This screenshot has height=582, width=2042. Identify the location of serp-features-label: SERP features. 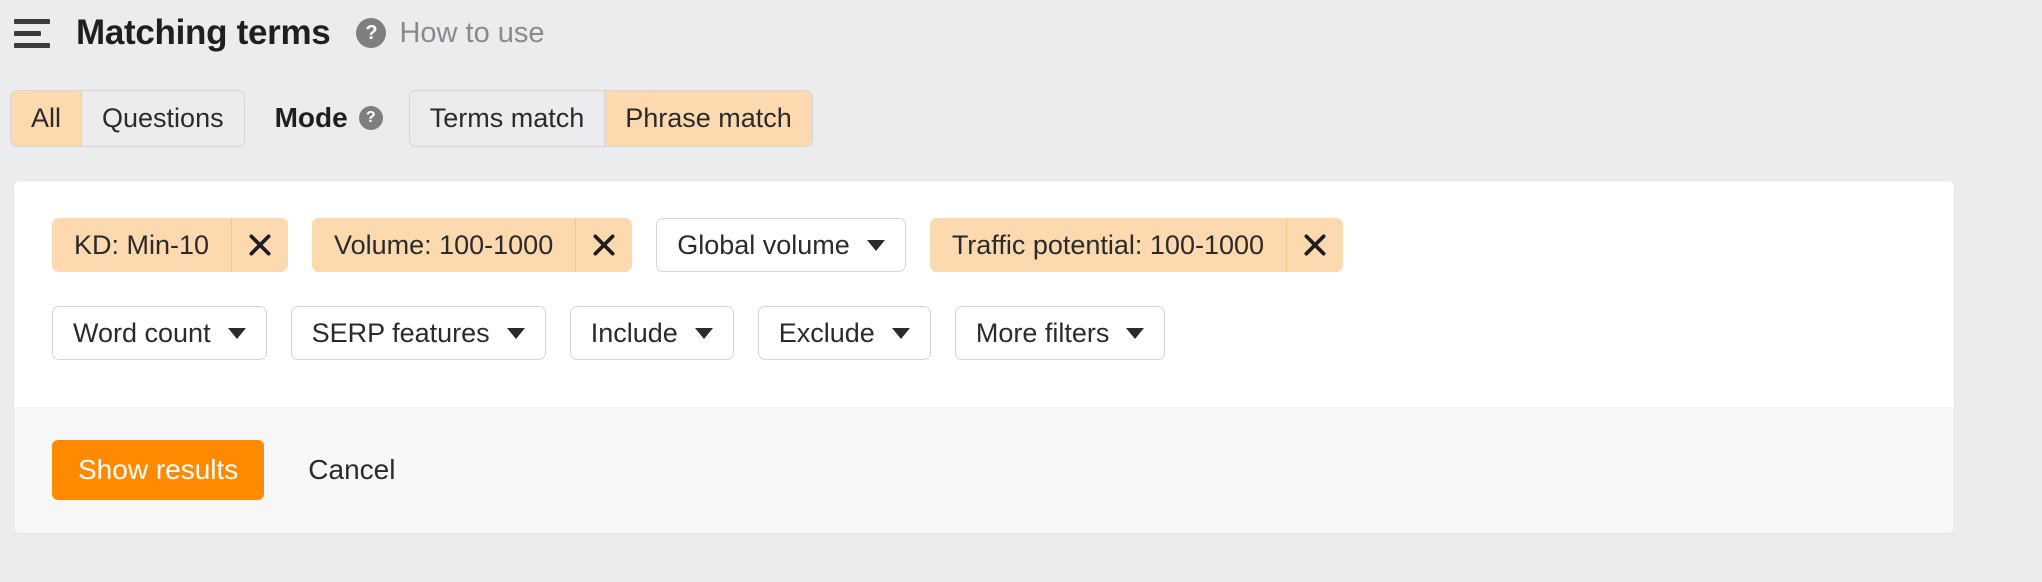
(400, 332).